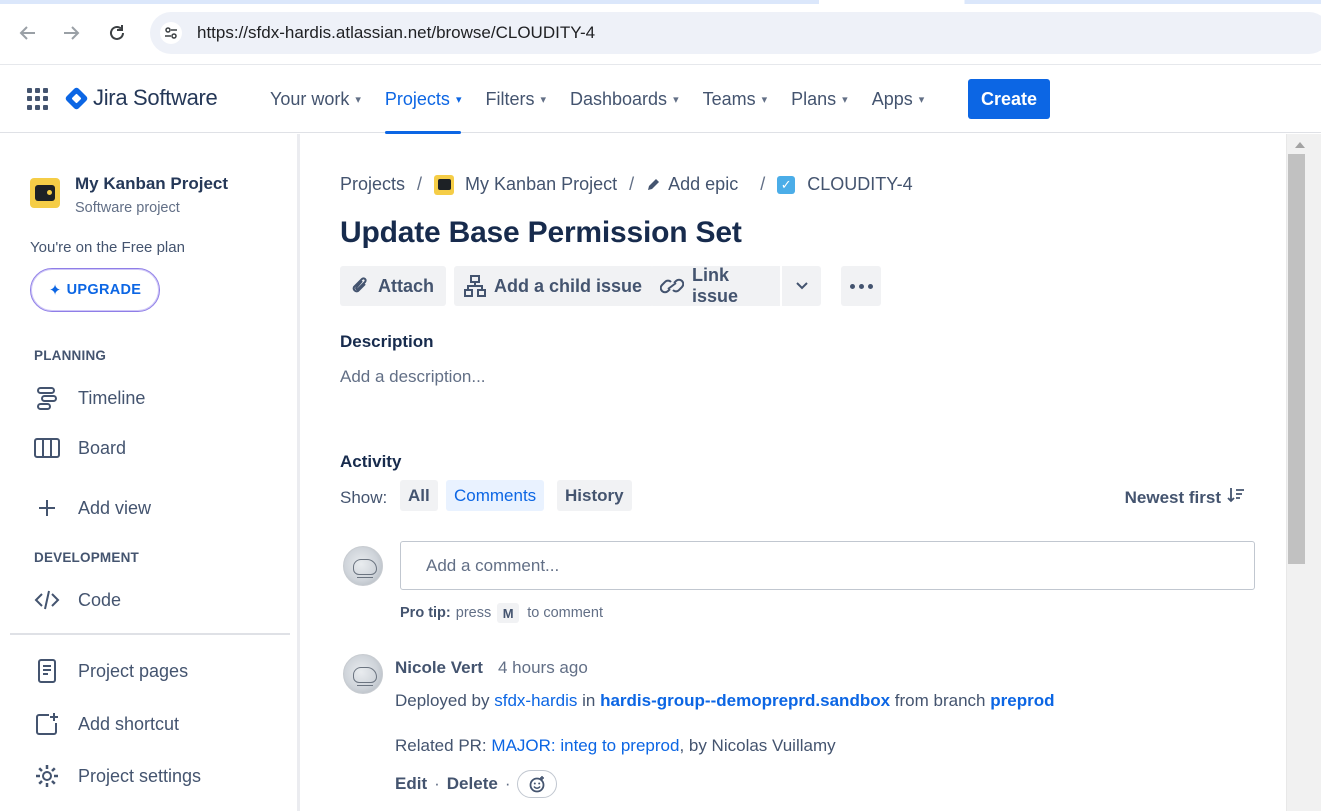 This screenshot has height=811, width=1321. I want to click on site-settings-icon, so click(171, 33).